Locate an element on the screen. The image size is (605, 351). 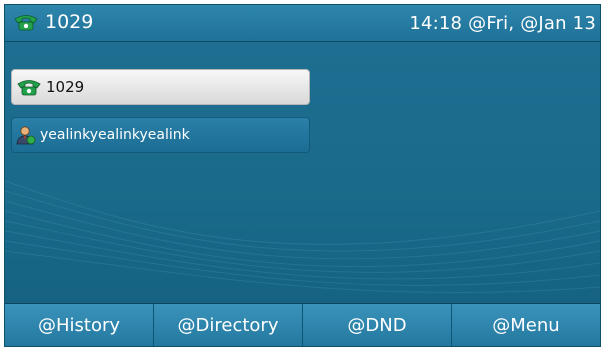
status-account-label: 1029 is located at coordinates (69, 22).